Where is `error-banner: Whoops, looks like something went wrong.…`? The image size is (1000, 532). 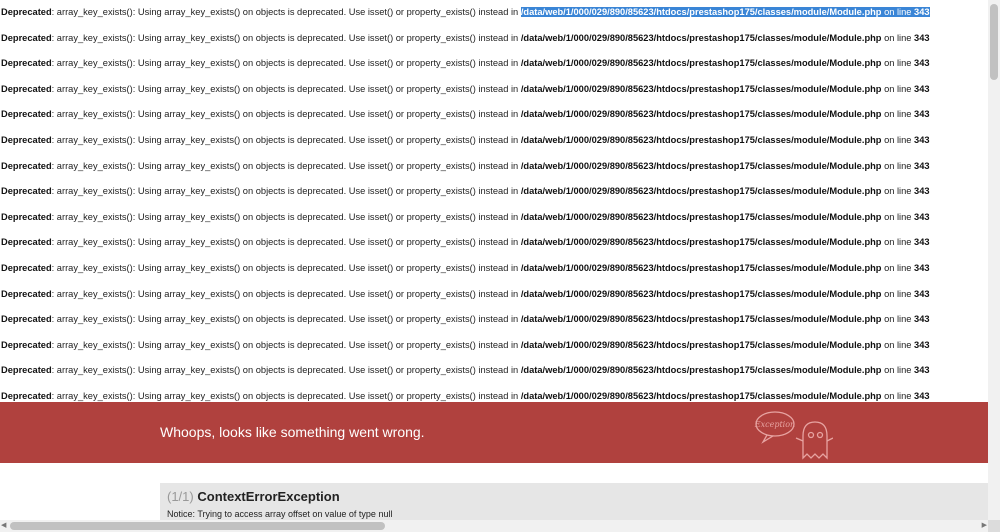
error-banner: Whoops, looks like something went wrong.… is located at coordinates (494, 432).